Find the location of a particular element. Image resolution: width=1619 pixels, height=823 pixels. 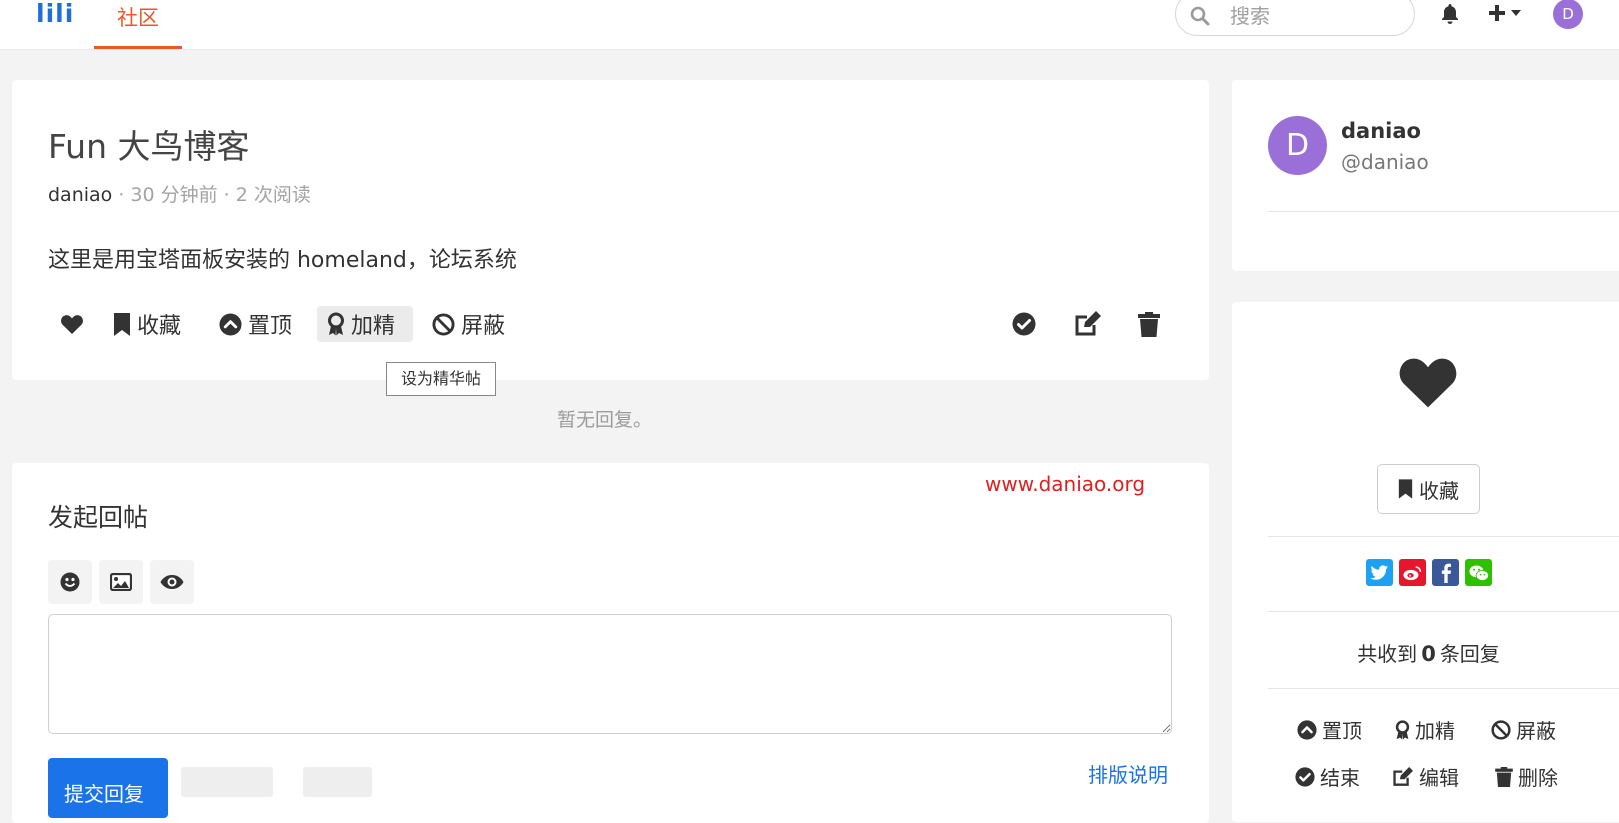

delete-topic-button is located at coordinates (1149, 324).